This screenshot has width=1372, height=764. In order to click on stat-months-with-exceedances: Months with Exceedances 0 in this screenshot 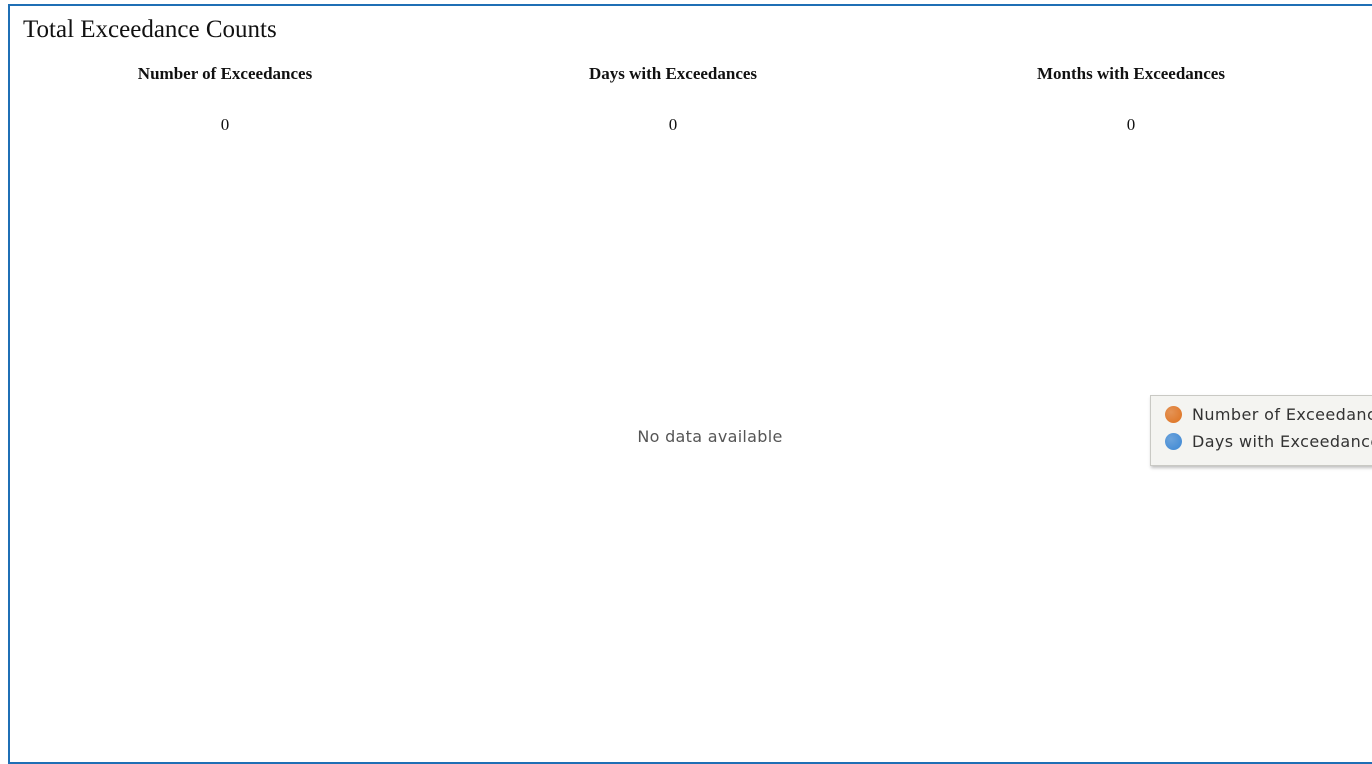, I will do `click(1131, 99)`.